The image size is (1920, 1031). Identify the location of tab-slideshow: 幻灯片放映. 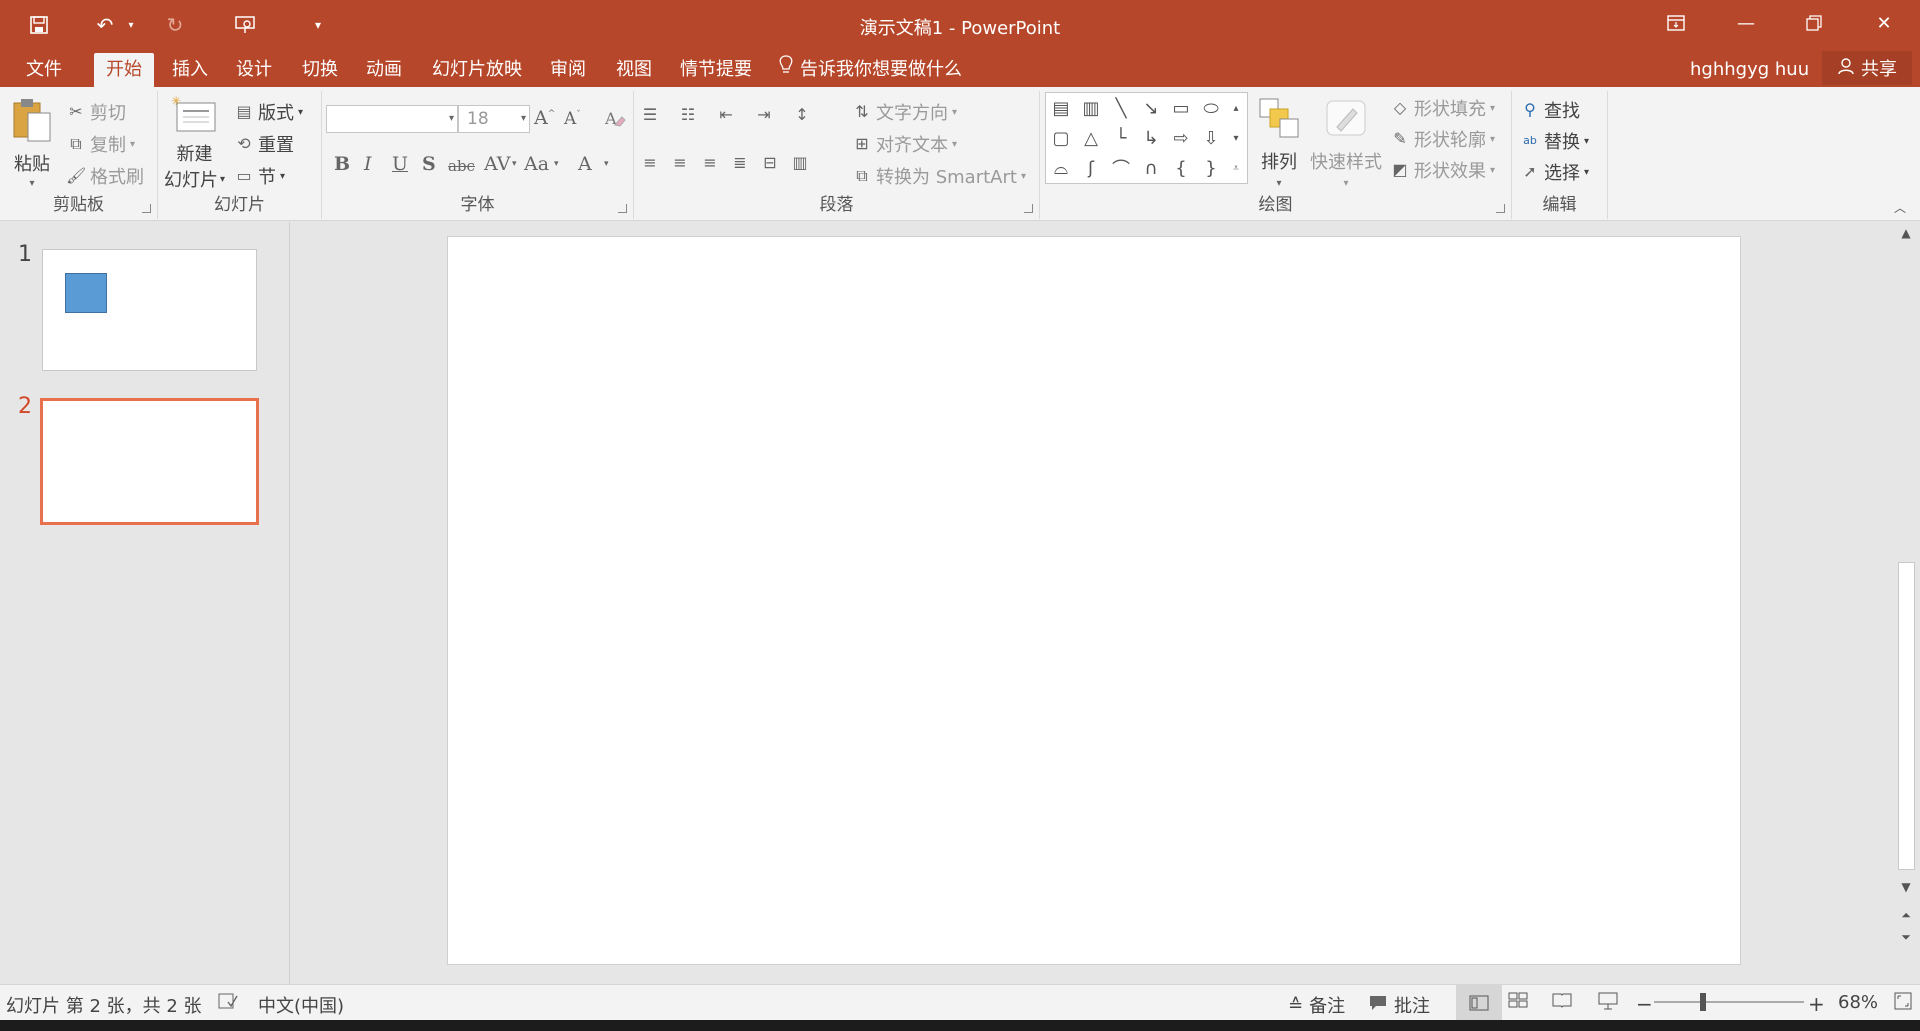
(477, 70).